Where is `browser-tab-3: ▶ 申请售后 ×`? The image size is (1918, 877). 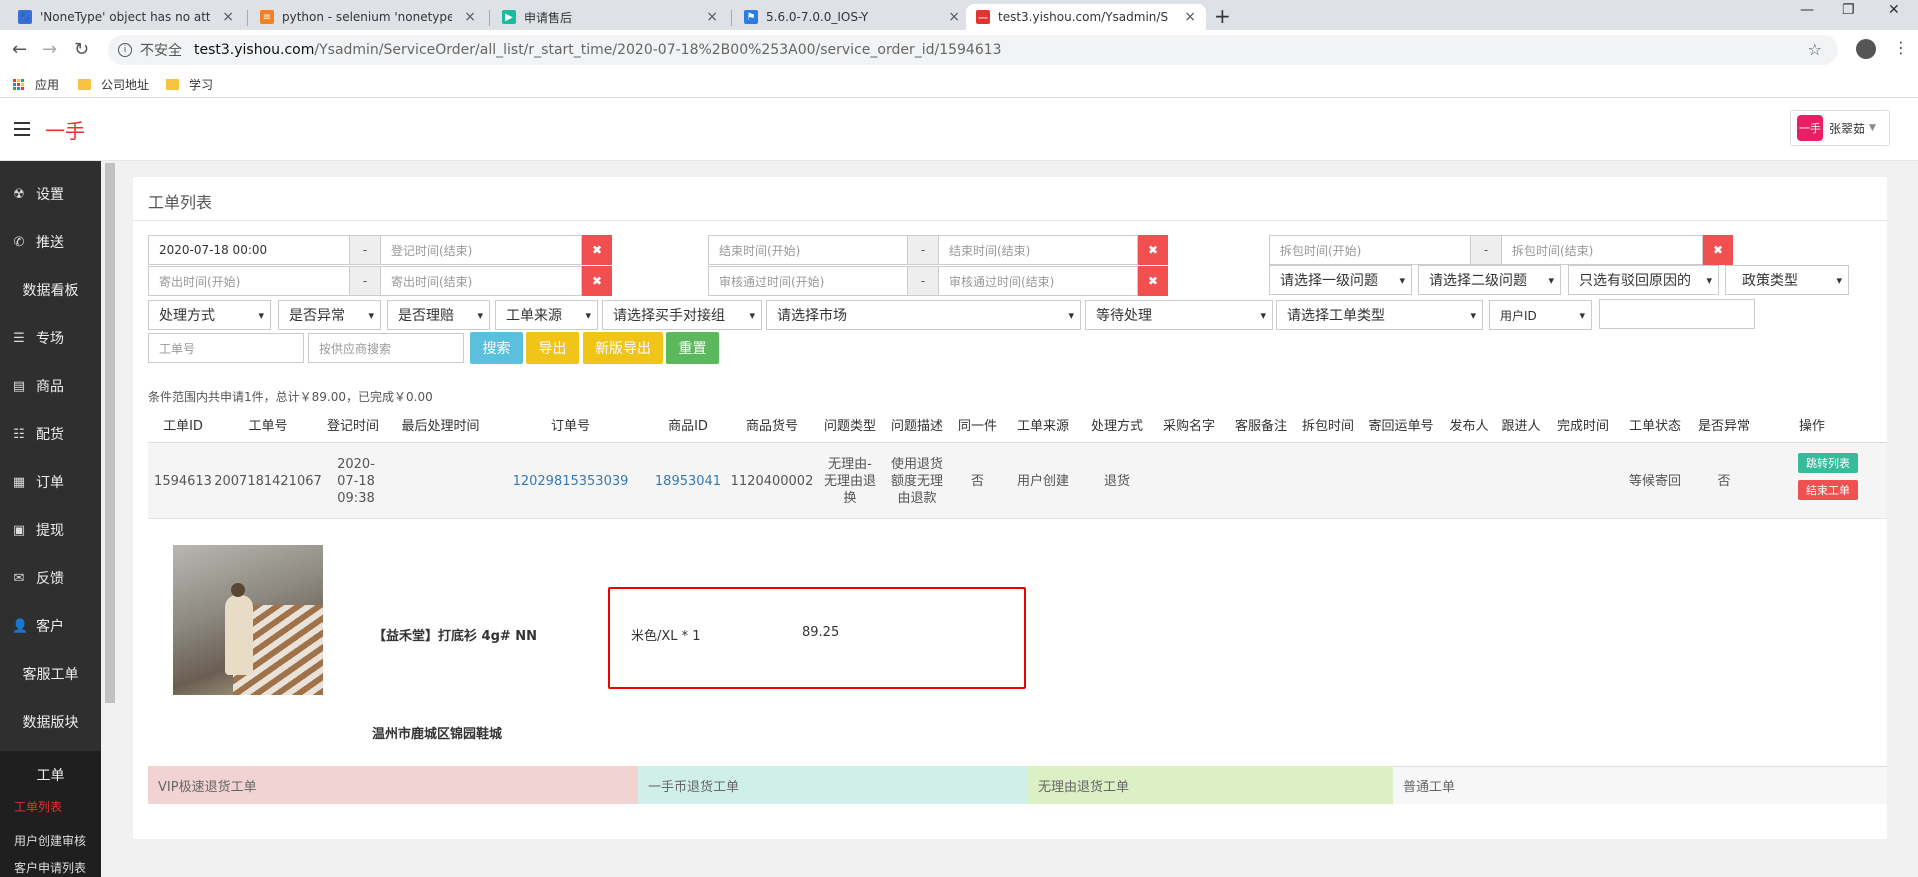
browser-tab-3: ▶ 申请售后 × is located at coordinates (610, 17).